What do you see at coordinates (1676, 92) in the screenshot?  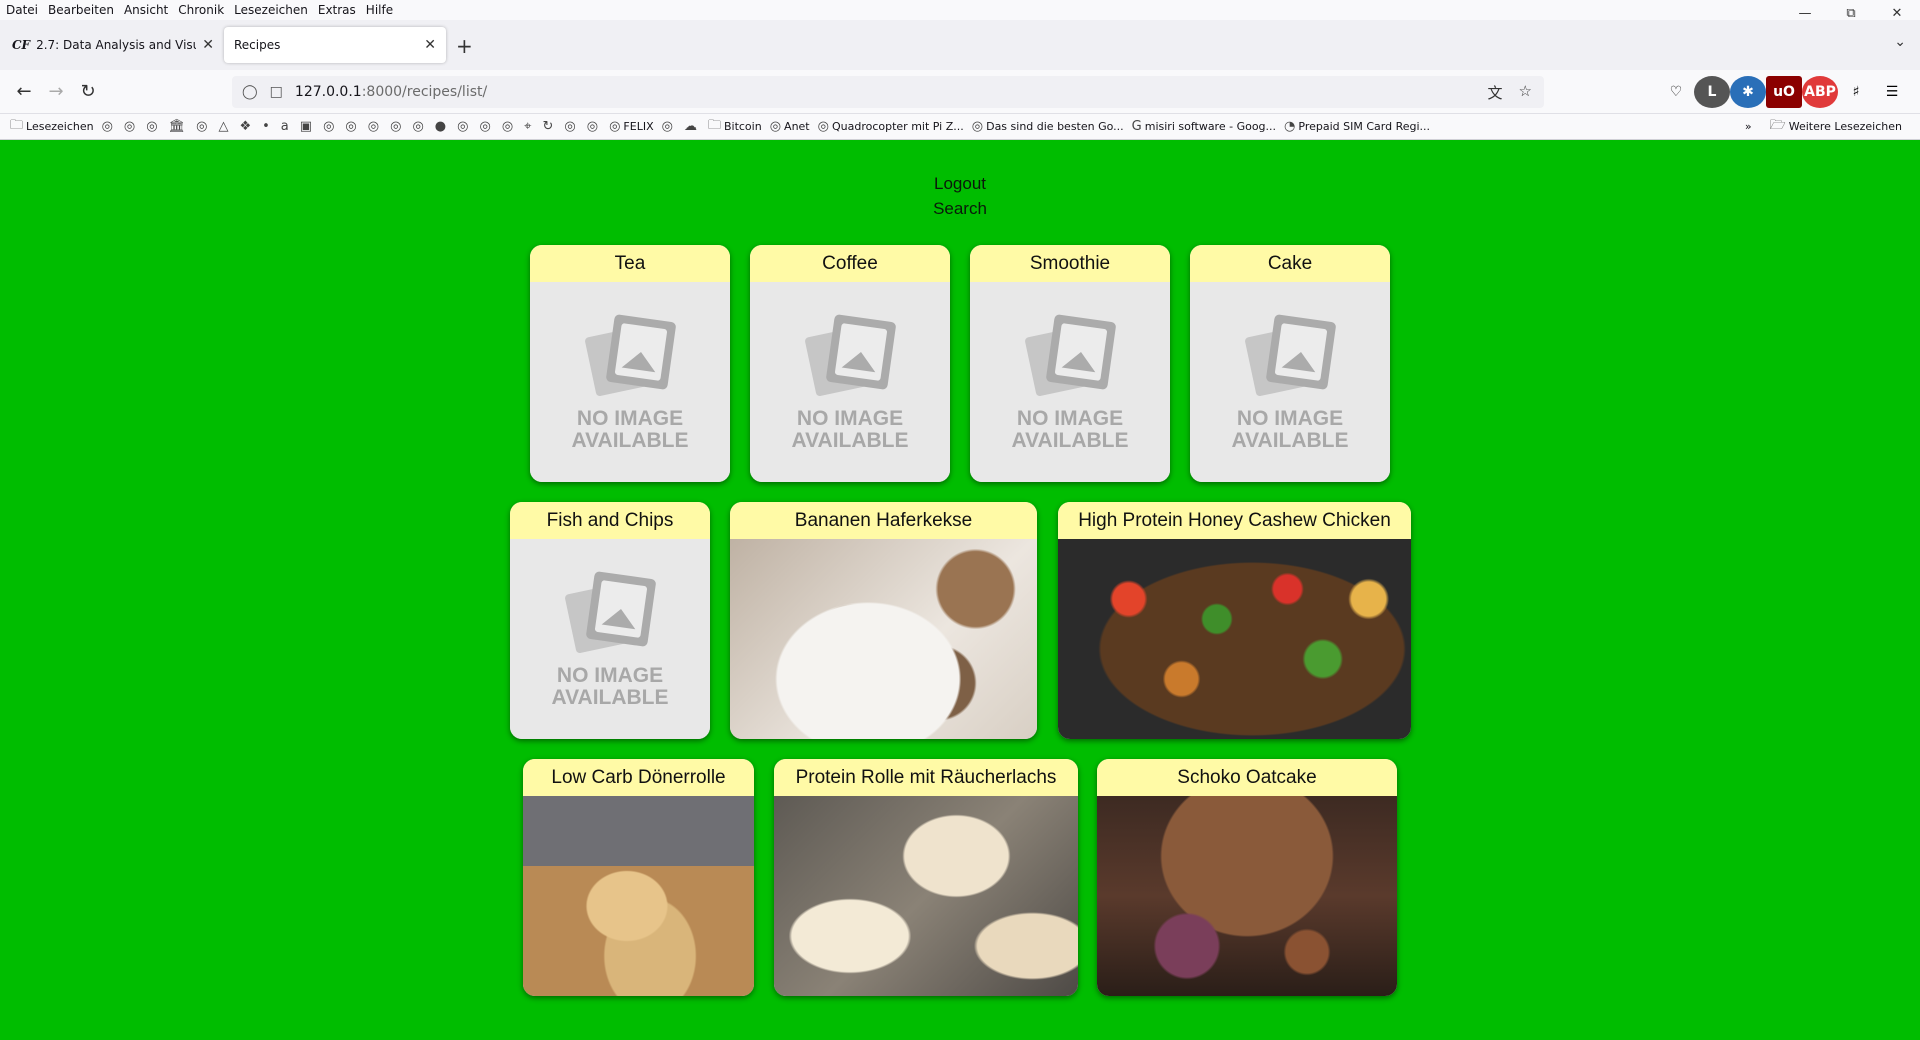 I see `pocket-icon: ♡` at bounding box center [1676, 92].